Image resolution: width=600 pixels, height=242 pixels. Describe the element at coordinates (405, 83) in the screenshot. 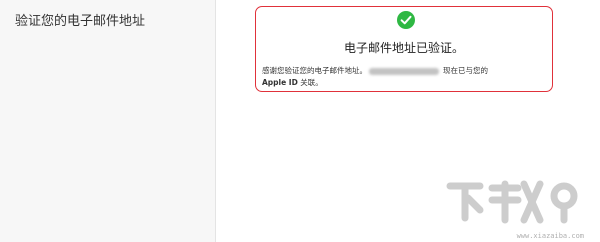

I see `message-line-2: Apple ID 关联。` at that location.